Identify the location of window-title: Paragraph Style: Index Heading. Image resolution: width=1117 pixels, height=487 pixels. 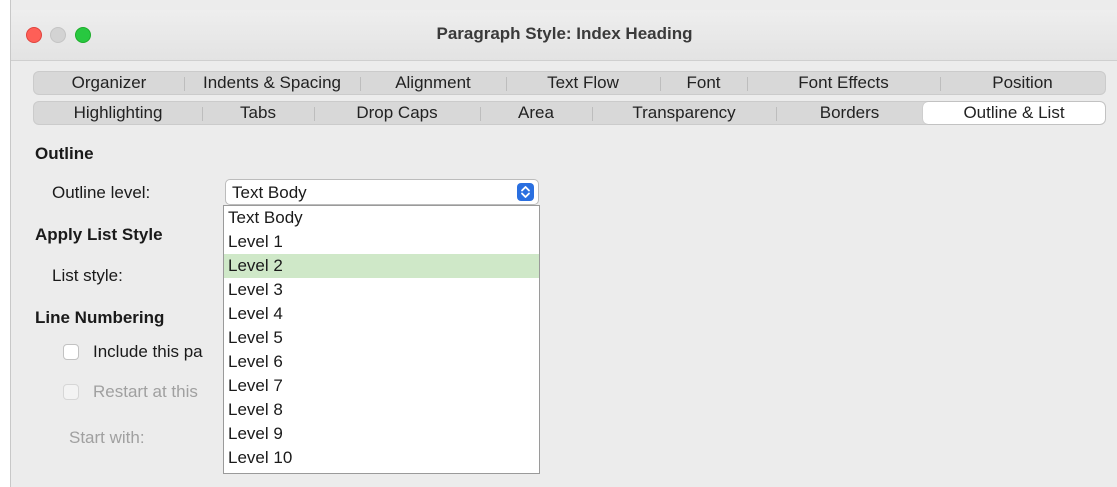
(564, 33).